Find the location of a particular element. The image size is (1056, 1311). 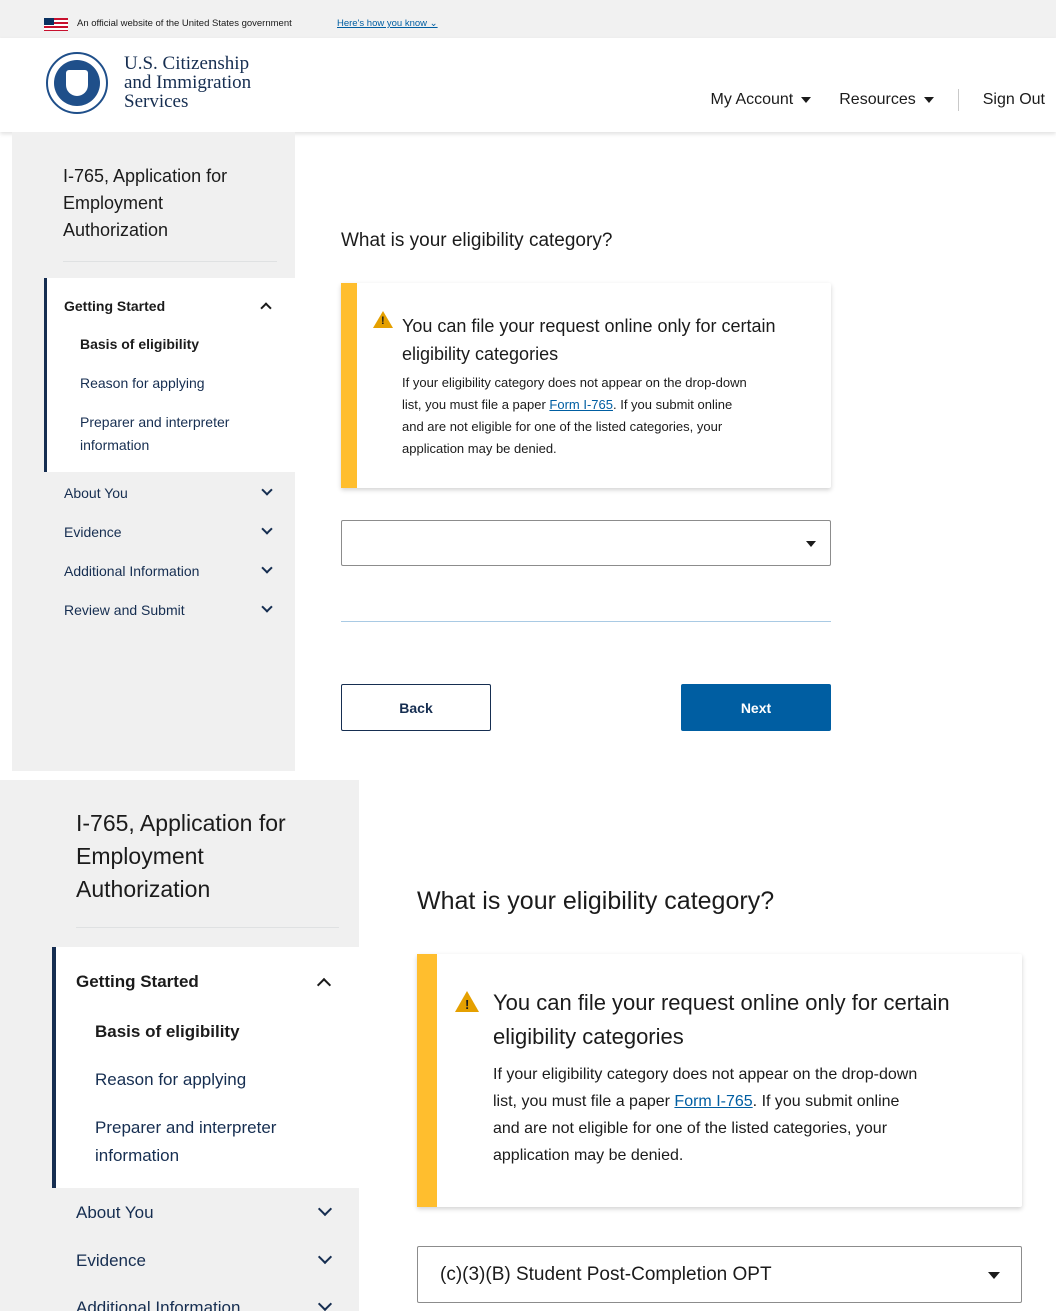

sign-out-link: Sign Out is located at coordinates (1014, 100).